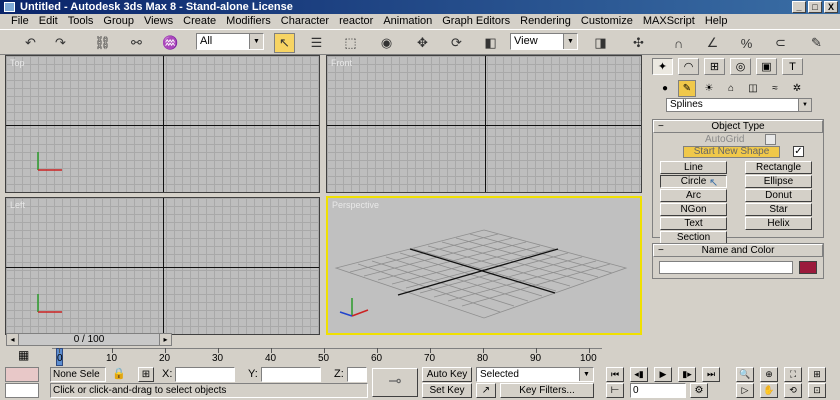  What do you see at coordinates (712, 43) in the screenshot?
I see `angle-snap-icon: ∠` at bounding box center [712, 43].